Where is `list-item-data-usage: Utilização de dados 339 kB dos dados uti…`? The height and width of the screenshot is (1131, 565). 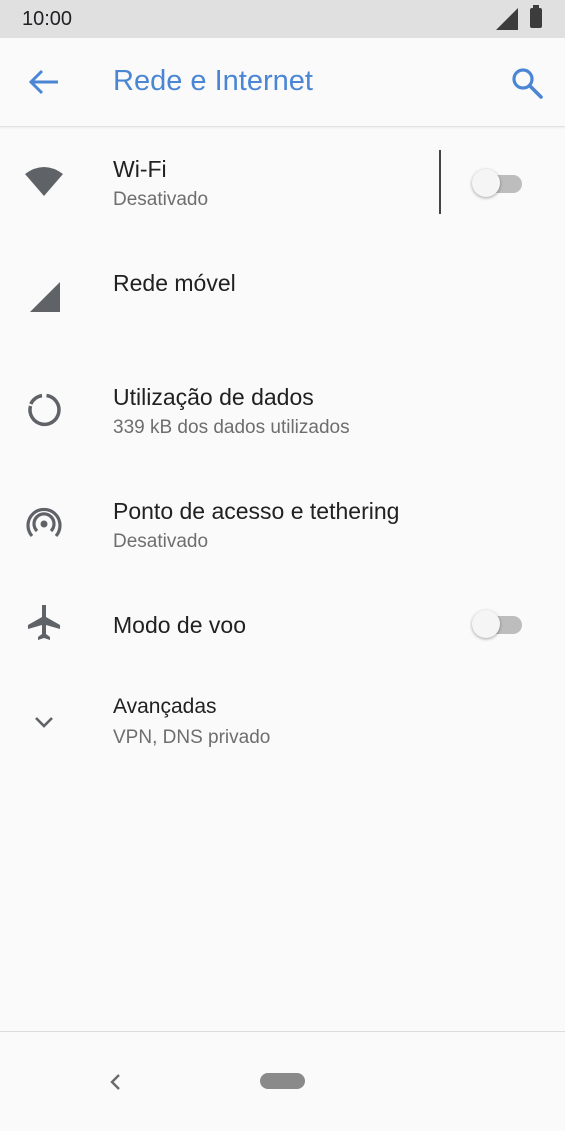 list-item-data-usage: Utilização de dados 339 kB dos dados uti… is located at coordinates (282, 409).